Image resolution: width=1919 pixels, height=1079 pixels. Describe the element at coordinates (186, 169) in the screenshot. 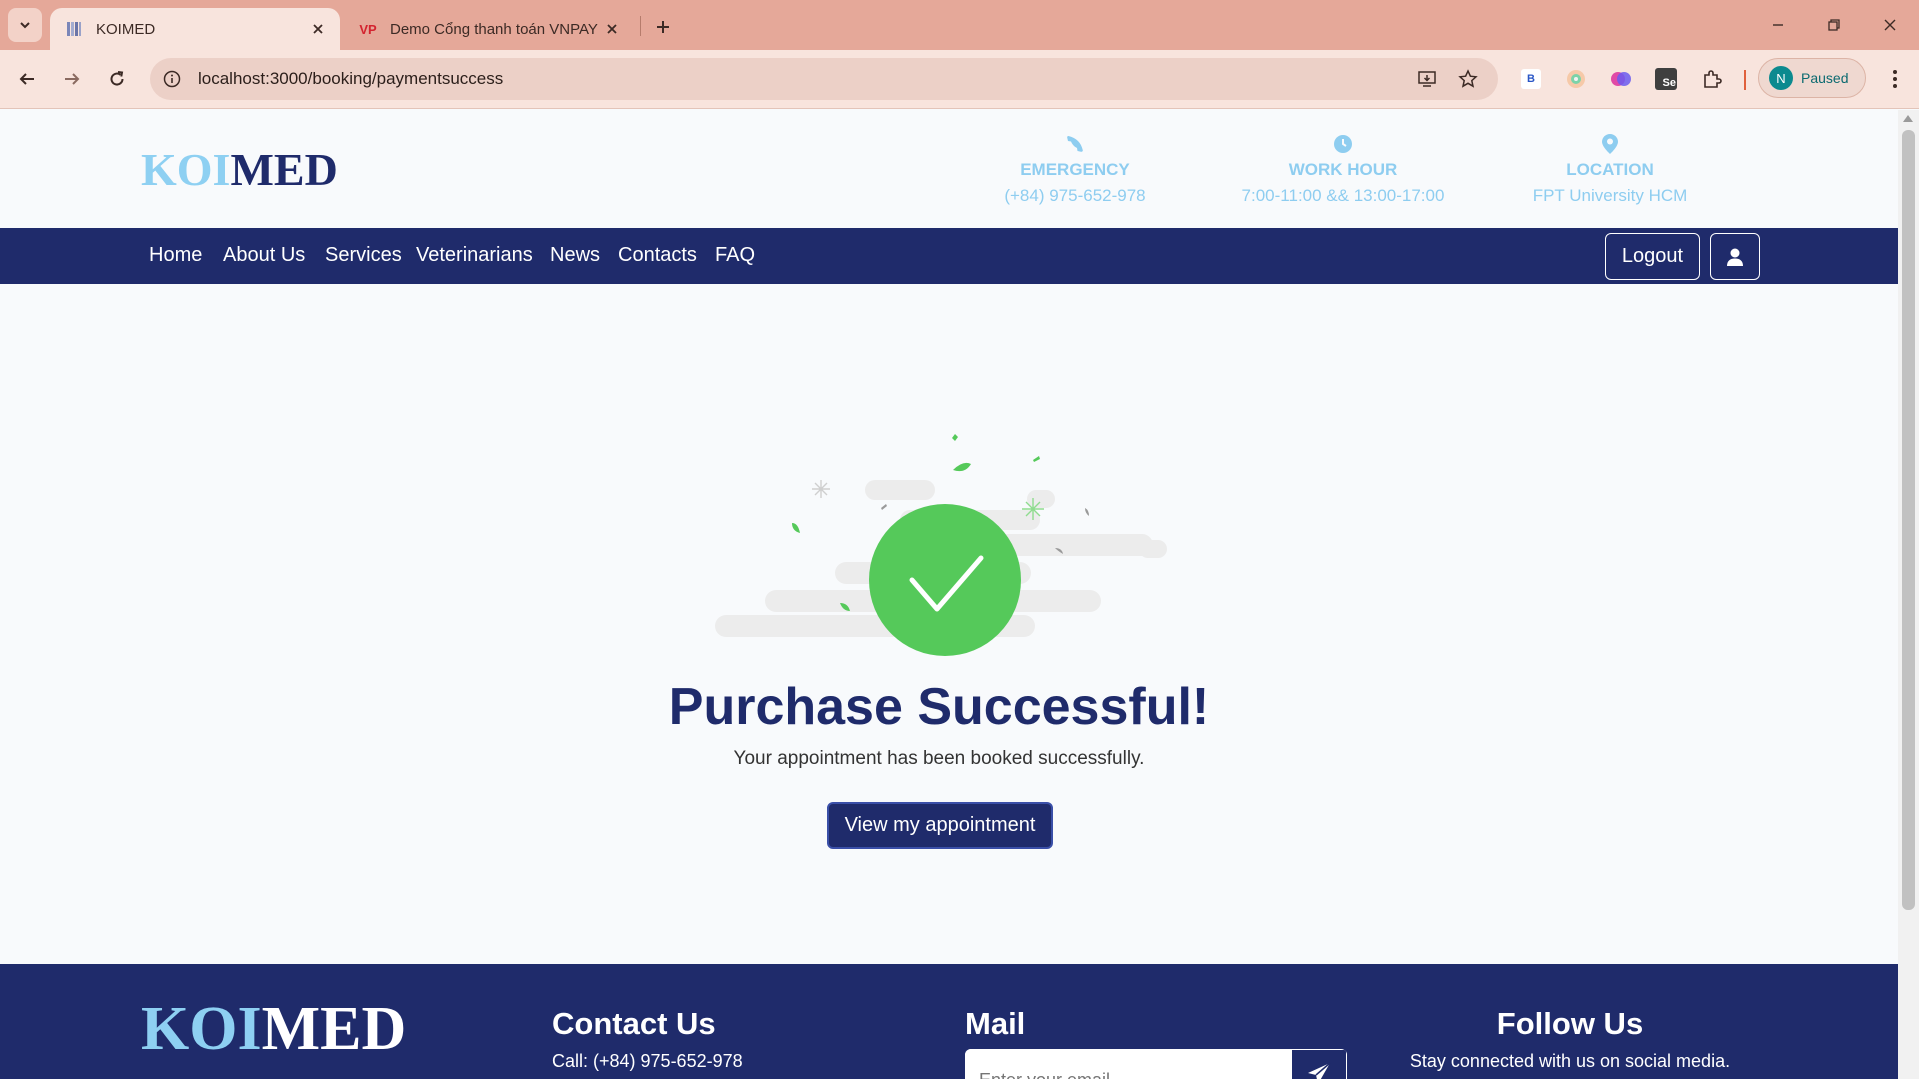

I see `logo-koi: KOI` at that location.